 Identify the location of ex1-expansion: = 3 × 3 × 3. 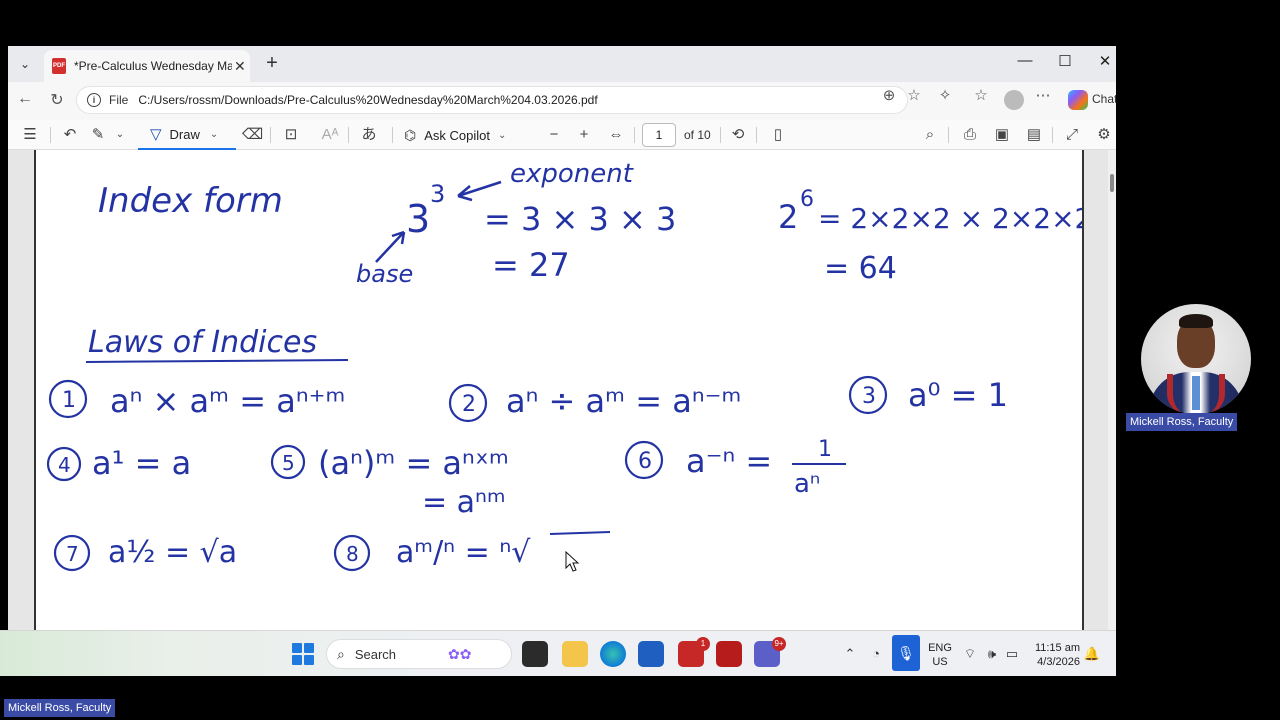
(580, 219).